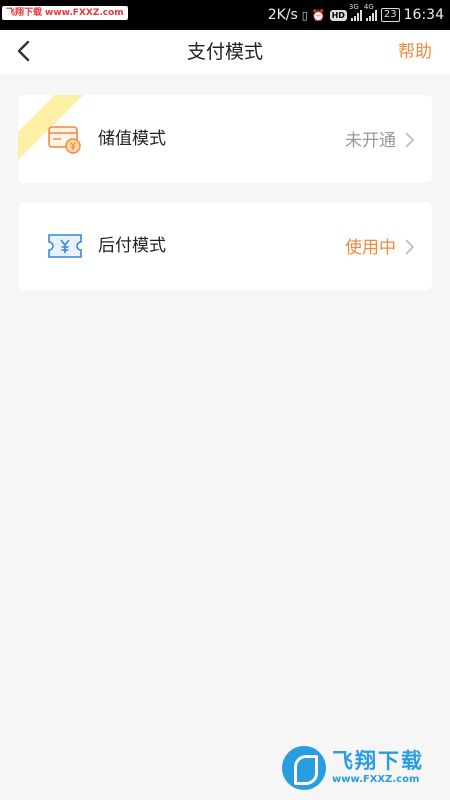  I want to click on watermark-url: www.FXXZ.com, so click(376, 779).